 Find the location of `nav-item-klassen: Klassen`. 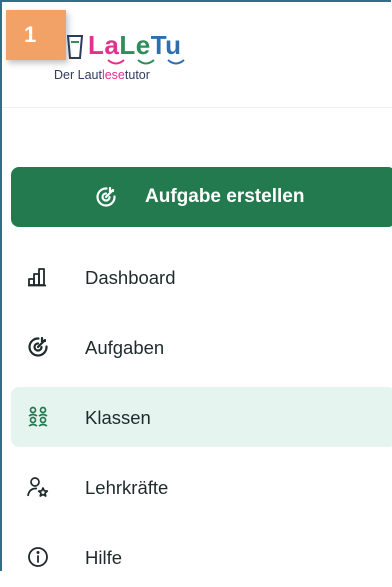

nav-item-klassen: Klassen is located at coordinates (201, 417).